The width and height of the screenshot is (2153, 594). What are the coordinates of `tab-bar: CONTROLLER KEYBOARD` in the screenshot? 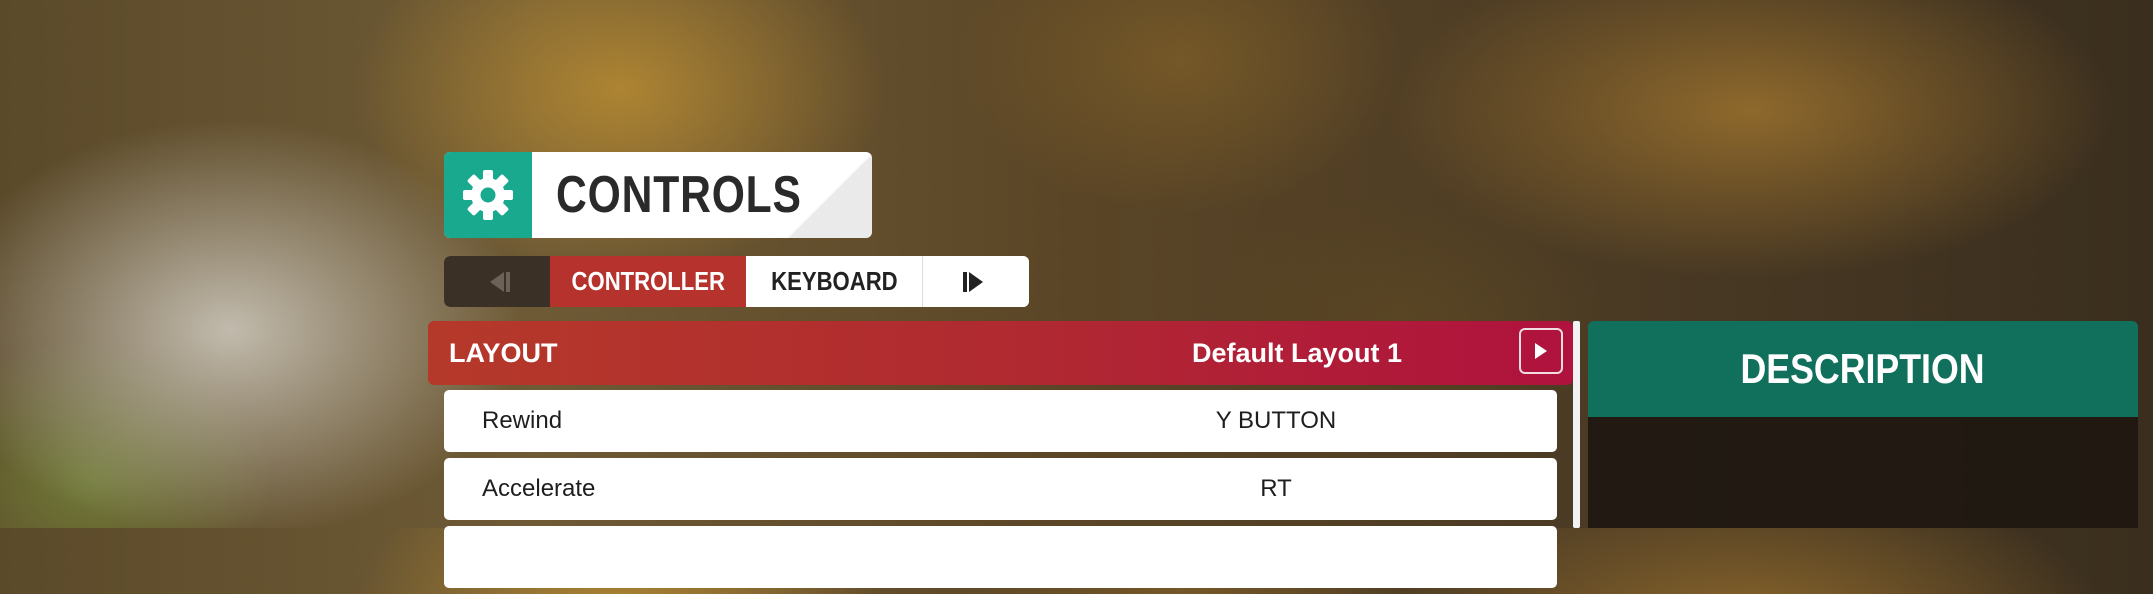 It's located at (736, 281).